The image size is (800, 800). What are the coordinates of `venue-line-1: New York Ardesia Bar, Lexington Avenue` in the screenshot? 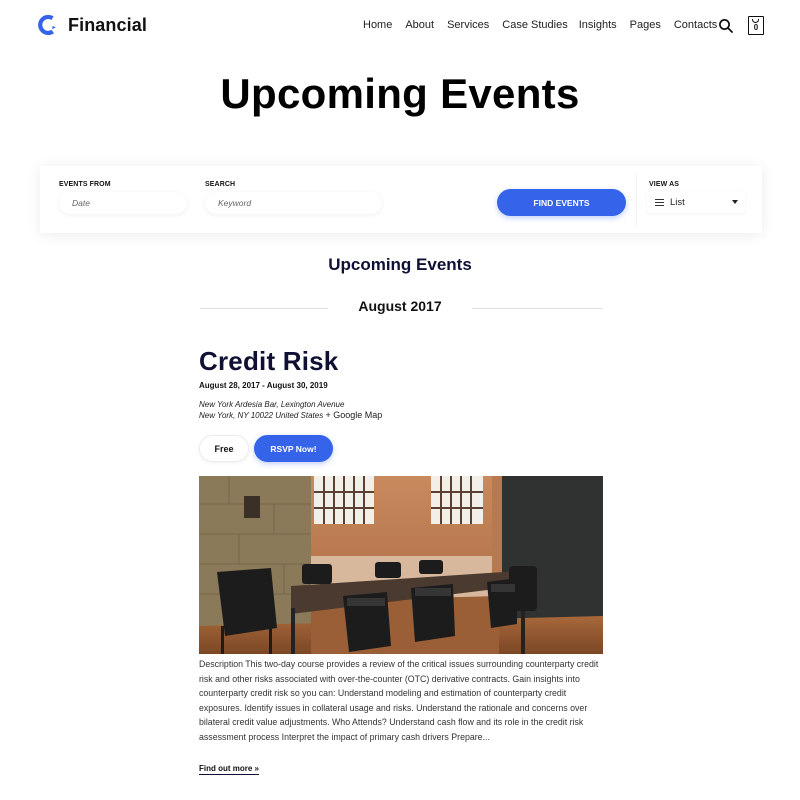 It's located at (272, 404).